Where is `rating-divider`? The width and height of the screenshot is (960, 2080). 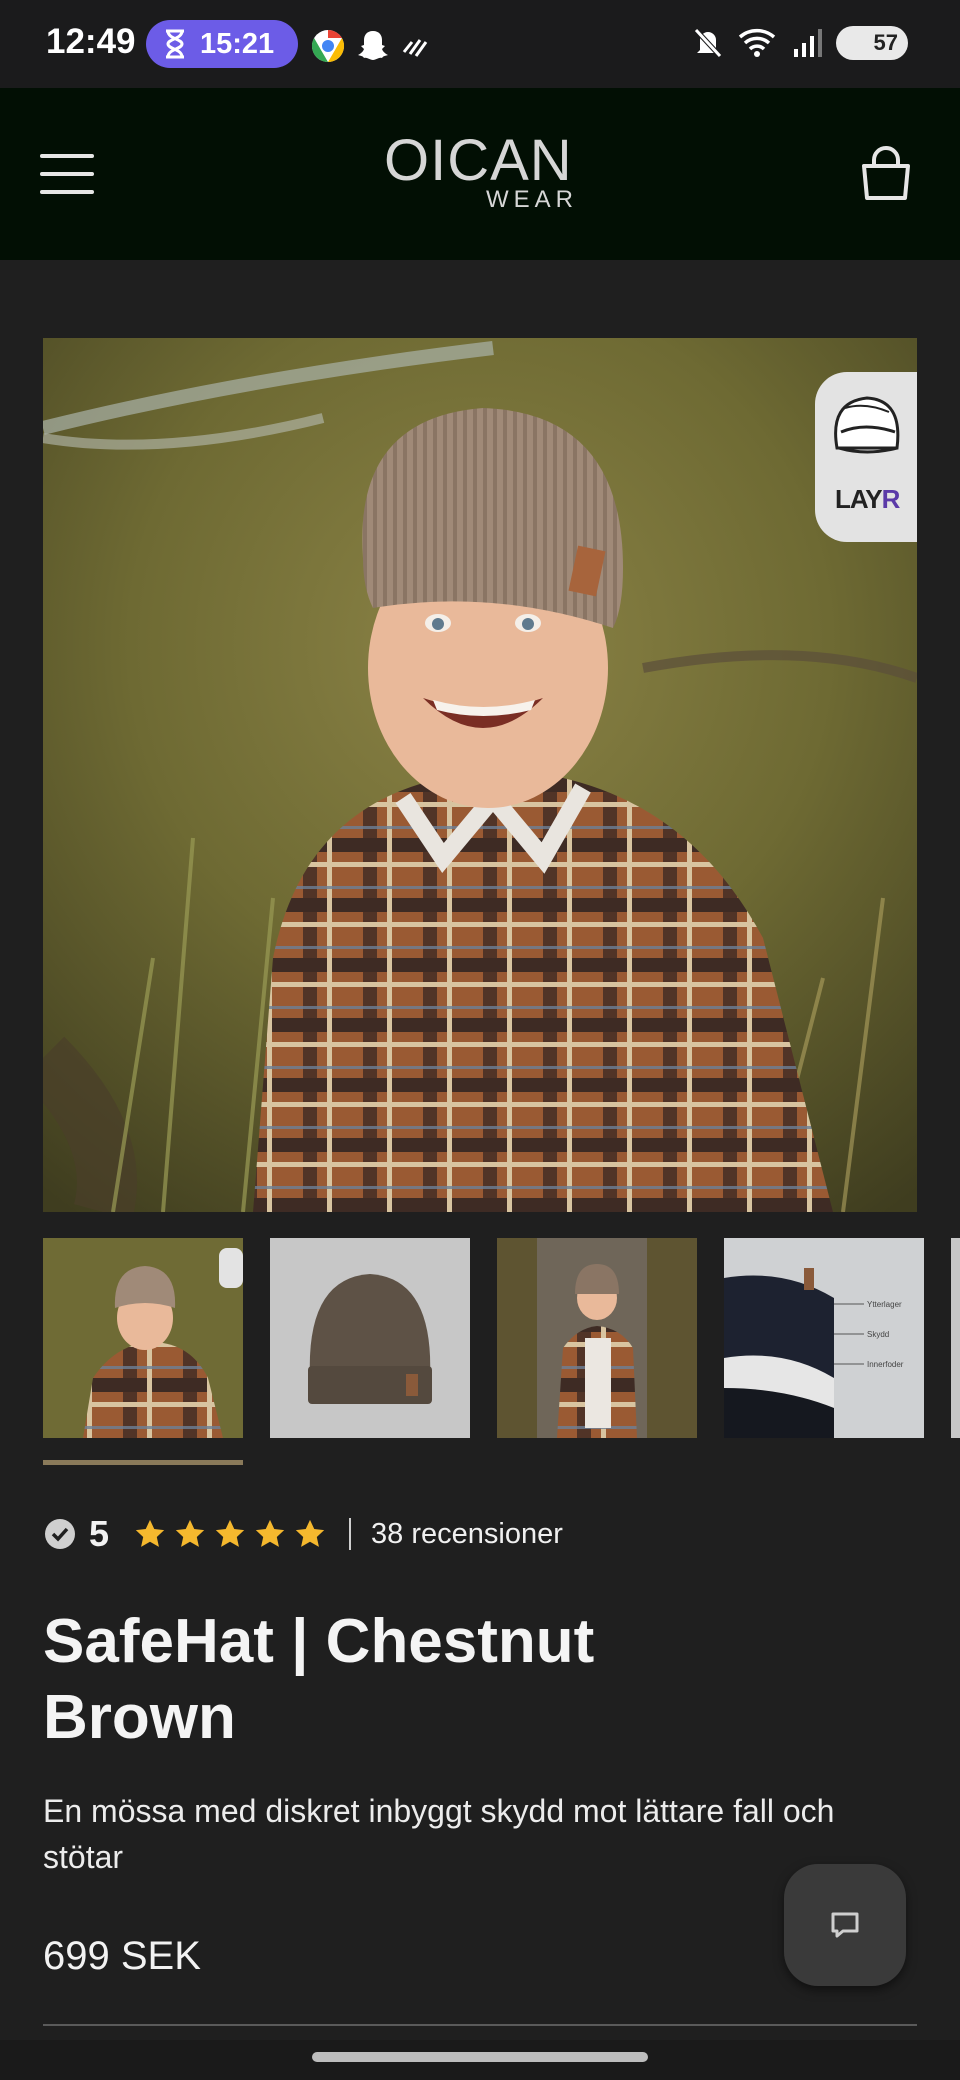 rating-divider is located at coordinates (350, 1534).